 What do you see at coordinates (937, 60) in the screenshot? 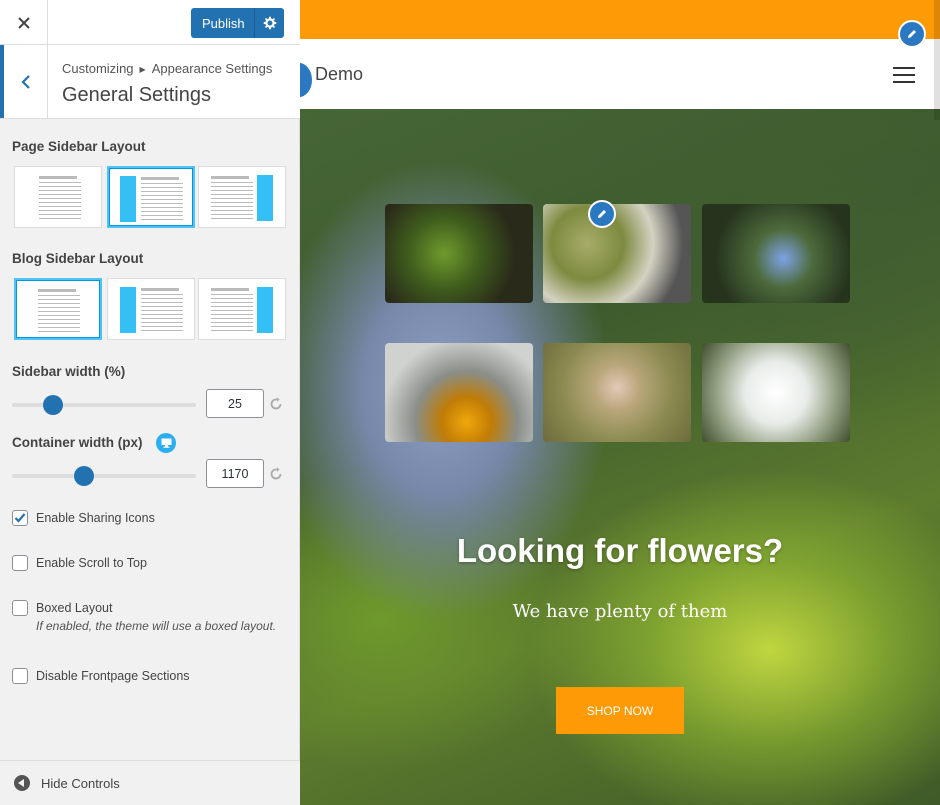
I see `preview-scrollbar` at bounding box center [937, 60].